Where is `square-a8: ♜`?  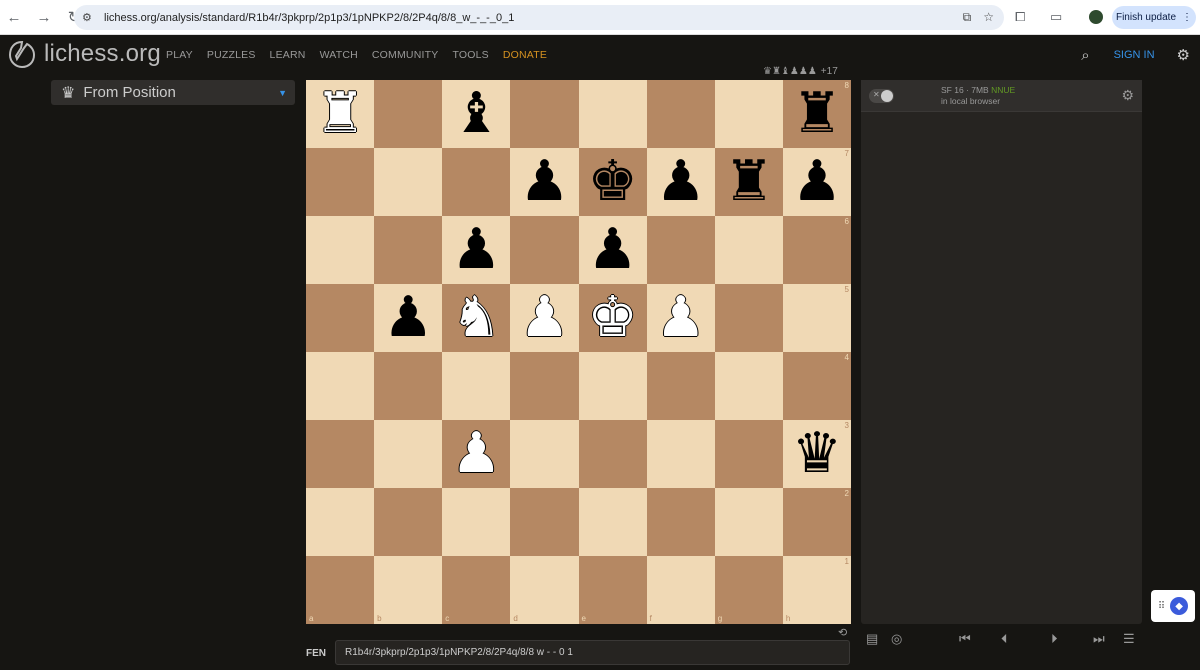
square-a8: ♜ is located at coordinates (340, 114).